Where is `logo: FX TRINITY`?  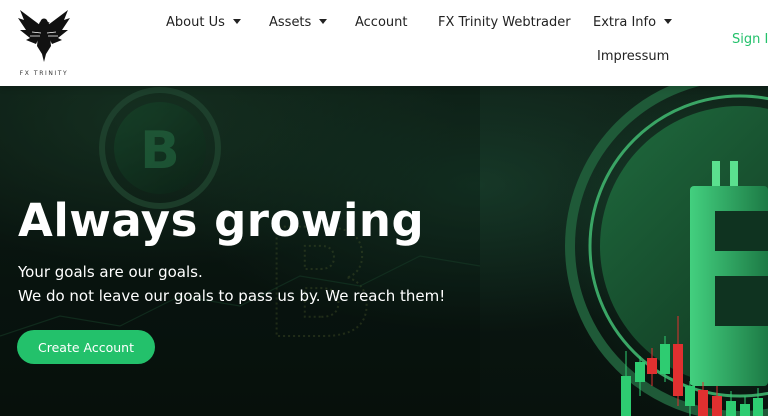 logo: FX TRINITY is located at coordinates (44, 41).